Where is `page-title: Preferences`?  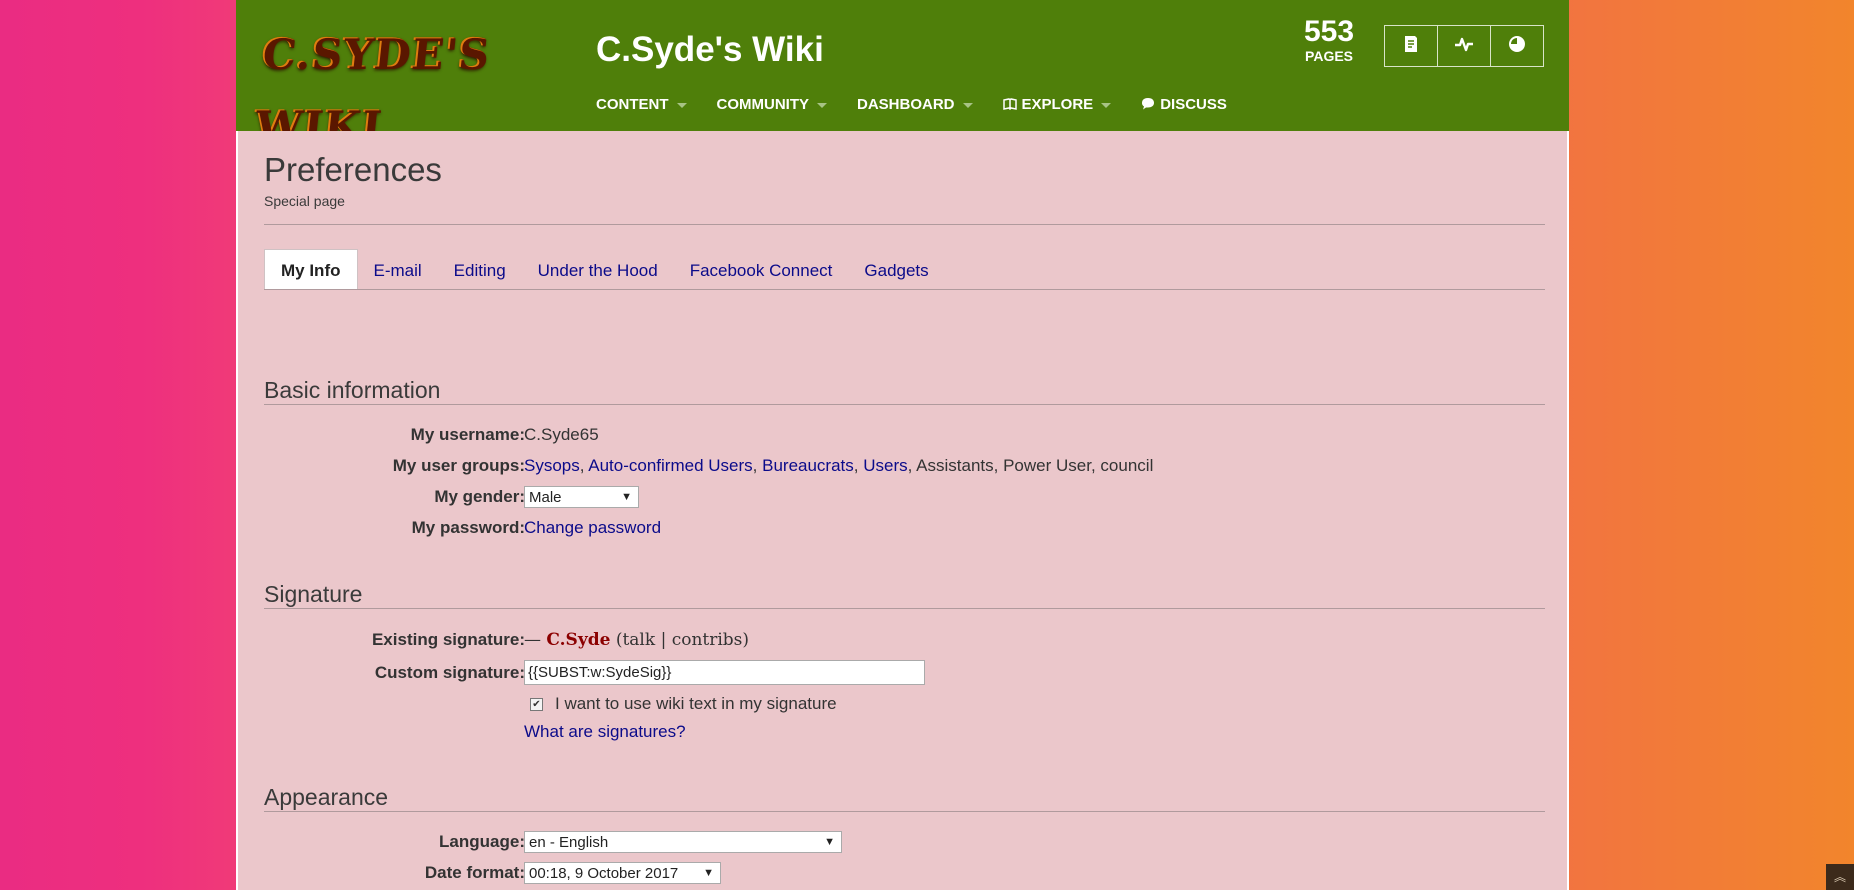
page-title: Preferences is located at coordinates (353, 169).